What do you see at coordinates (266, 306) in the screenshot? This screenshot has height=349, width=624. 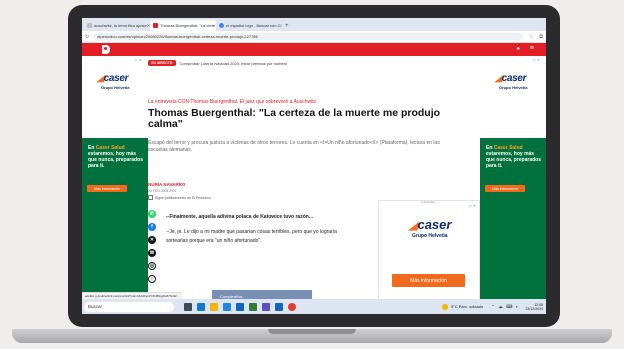 I see `teams-icon` at bounding box center [266, 306].